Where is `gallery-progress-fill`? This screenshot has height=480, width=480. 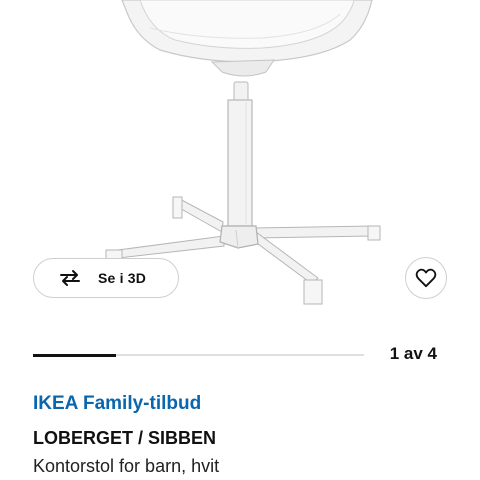
gallery-progress-fill is located at coordinates (74, 355).